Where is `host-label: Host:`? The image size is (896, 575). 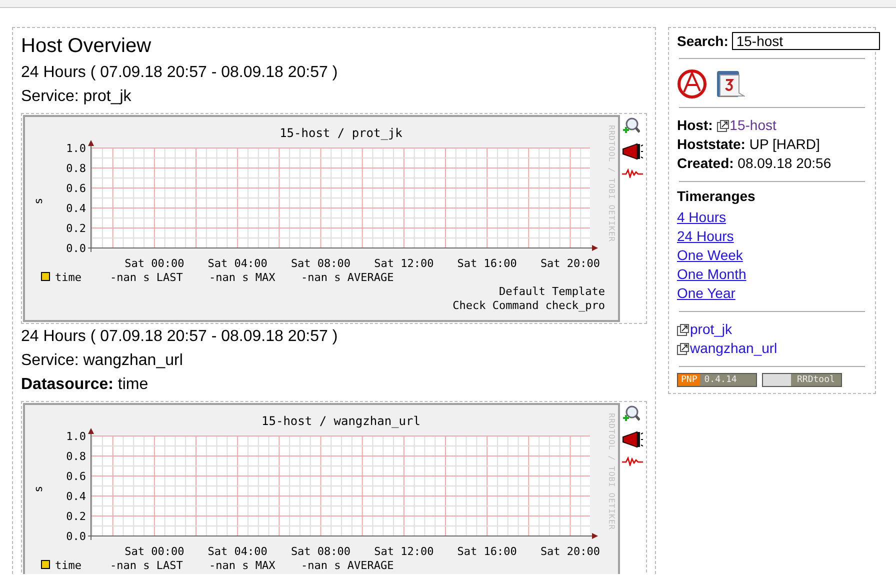 host-label: Host: is located at coordinates (695, 125).